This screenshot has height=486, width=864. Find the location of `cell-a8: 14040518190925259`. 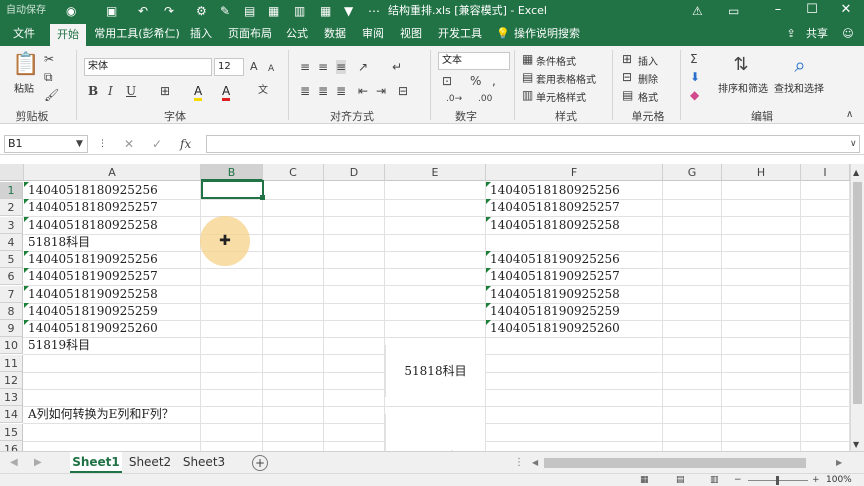

cell-a8: 14040518190925259 is located at coordinates (92, 311).